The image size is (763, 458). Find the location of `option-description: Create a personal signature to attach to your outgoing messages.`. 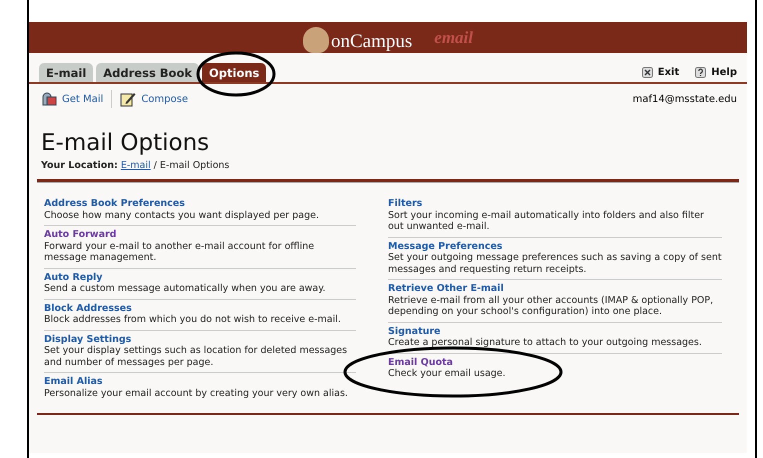

option-description: Create a personal signature to attach to your outgoing messages. is located at coordinates (545, 342).